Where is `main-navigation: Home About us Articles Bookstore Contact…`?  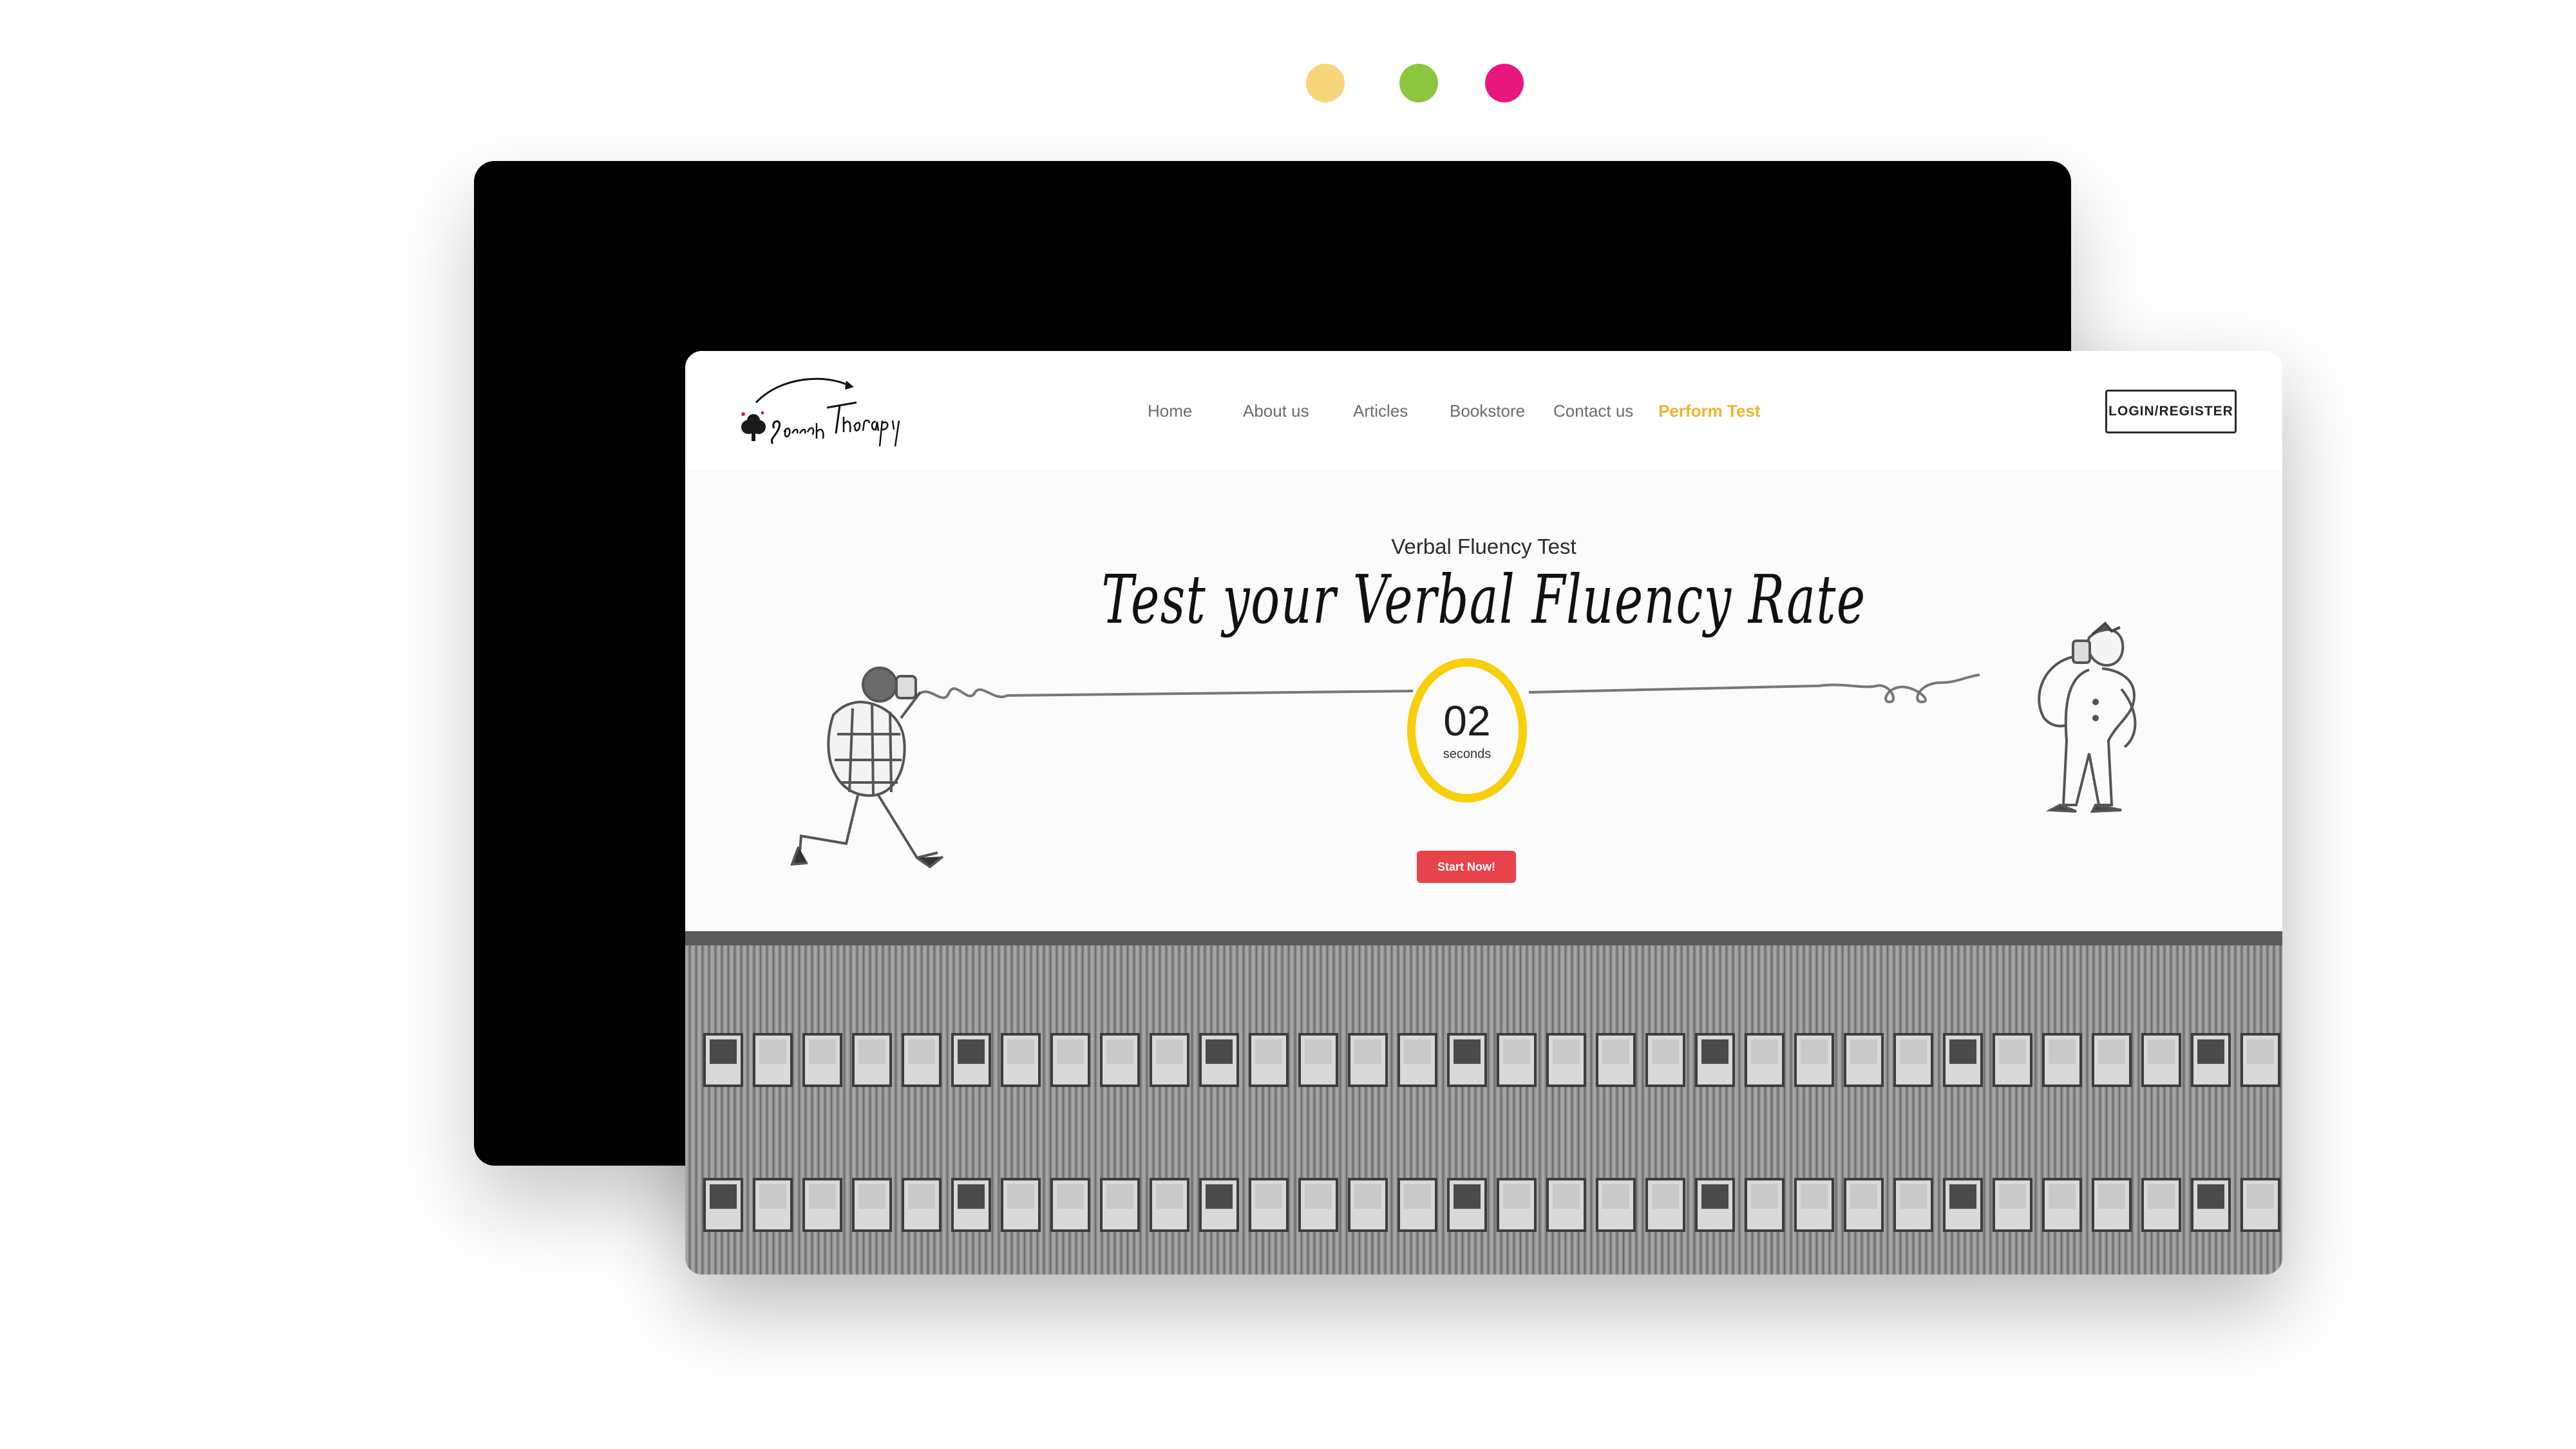 main-navigation: Home About us Articles Bookstore Contact… is located at coordinates (1483, 411).